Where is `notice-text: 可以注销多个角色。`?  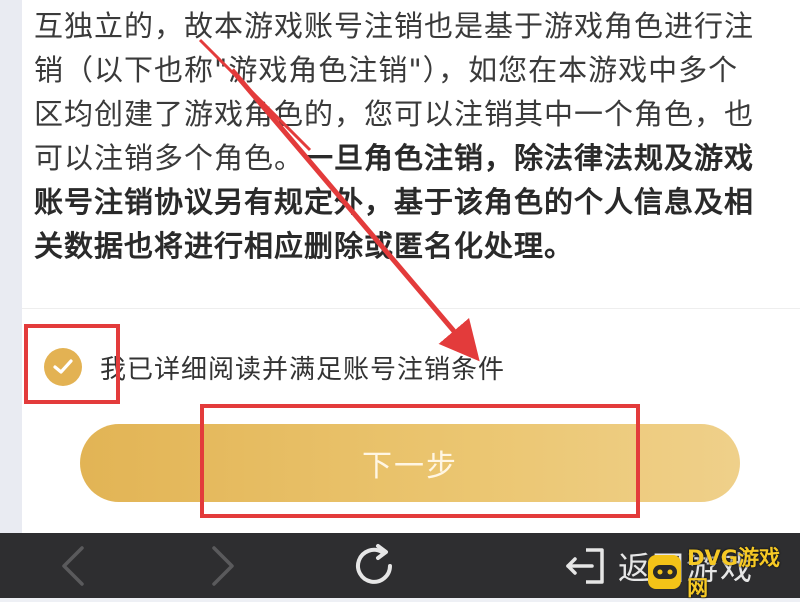 notice-text: 可以注销多个角色。 is located at coordinates (169, 158).